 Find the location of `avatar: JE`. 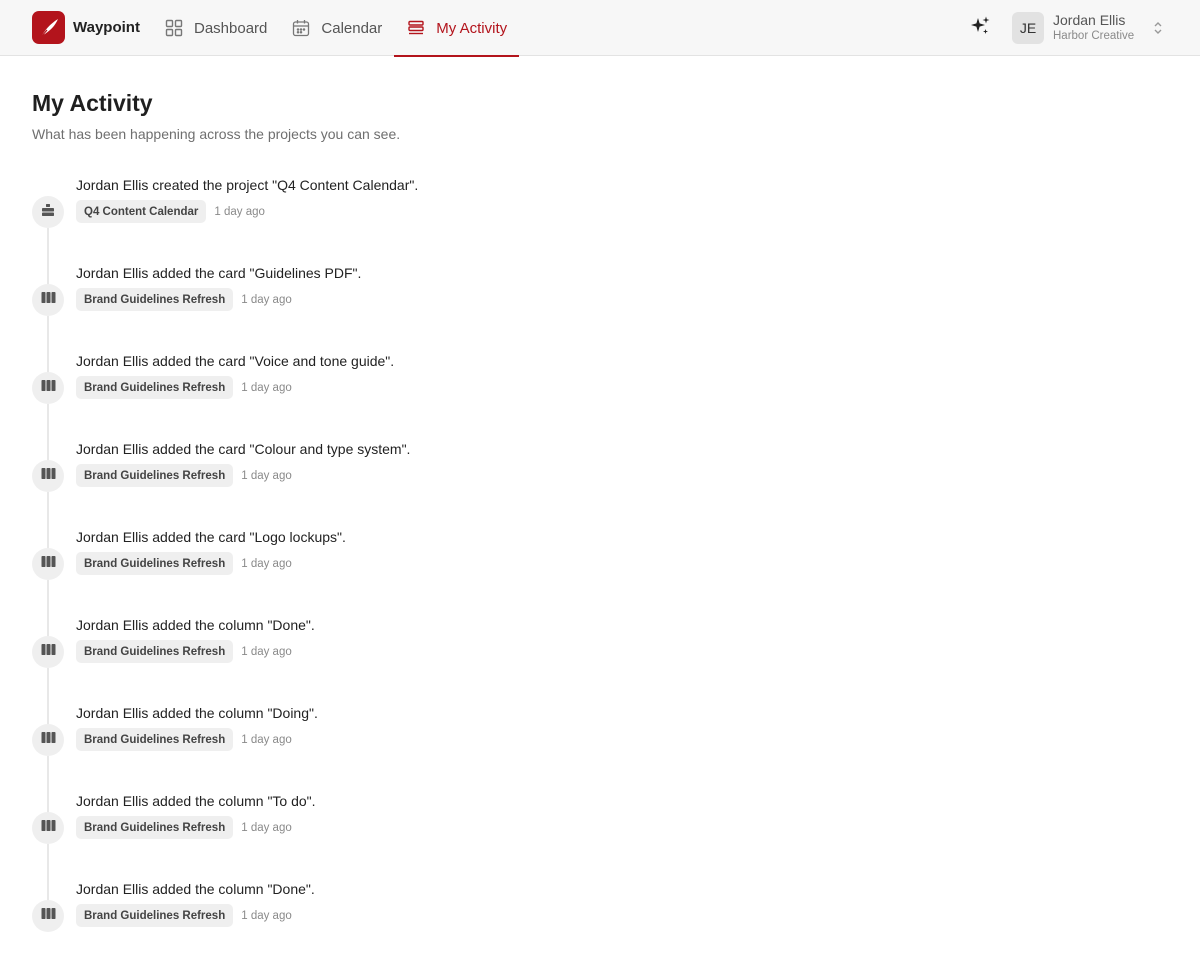

avatar: JE is located at coordinates (1028, 28).